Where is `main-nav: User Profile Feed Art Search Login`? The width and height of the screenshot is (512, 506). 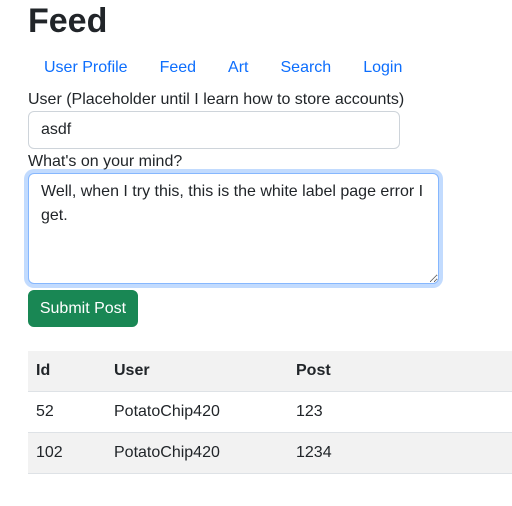
main-nav: User Profile Feed Art Search Login is located at coordinates (223, 68).